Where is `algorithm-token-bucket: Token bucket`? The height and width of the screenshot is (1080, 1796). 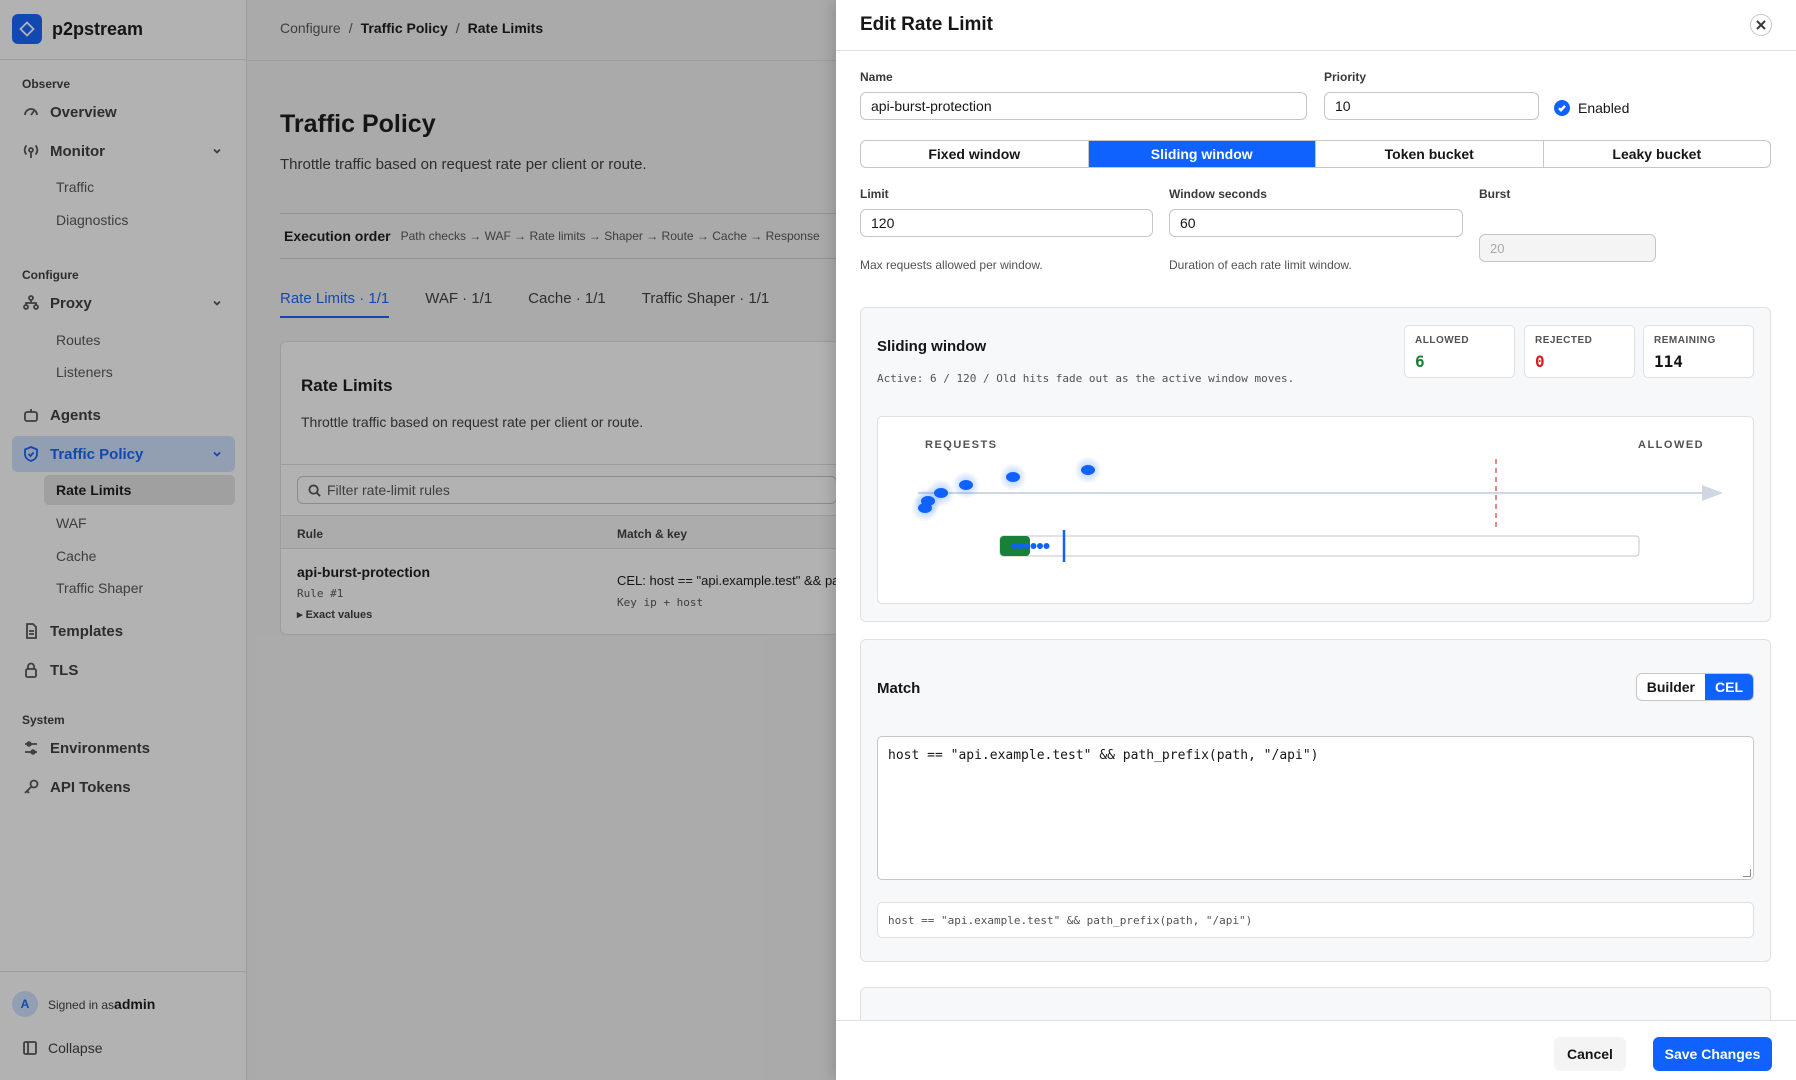
algorithm-token-bucket: Token bucket is located at coordinates (1430, 154).